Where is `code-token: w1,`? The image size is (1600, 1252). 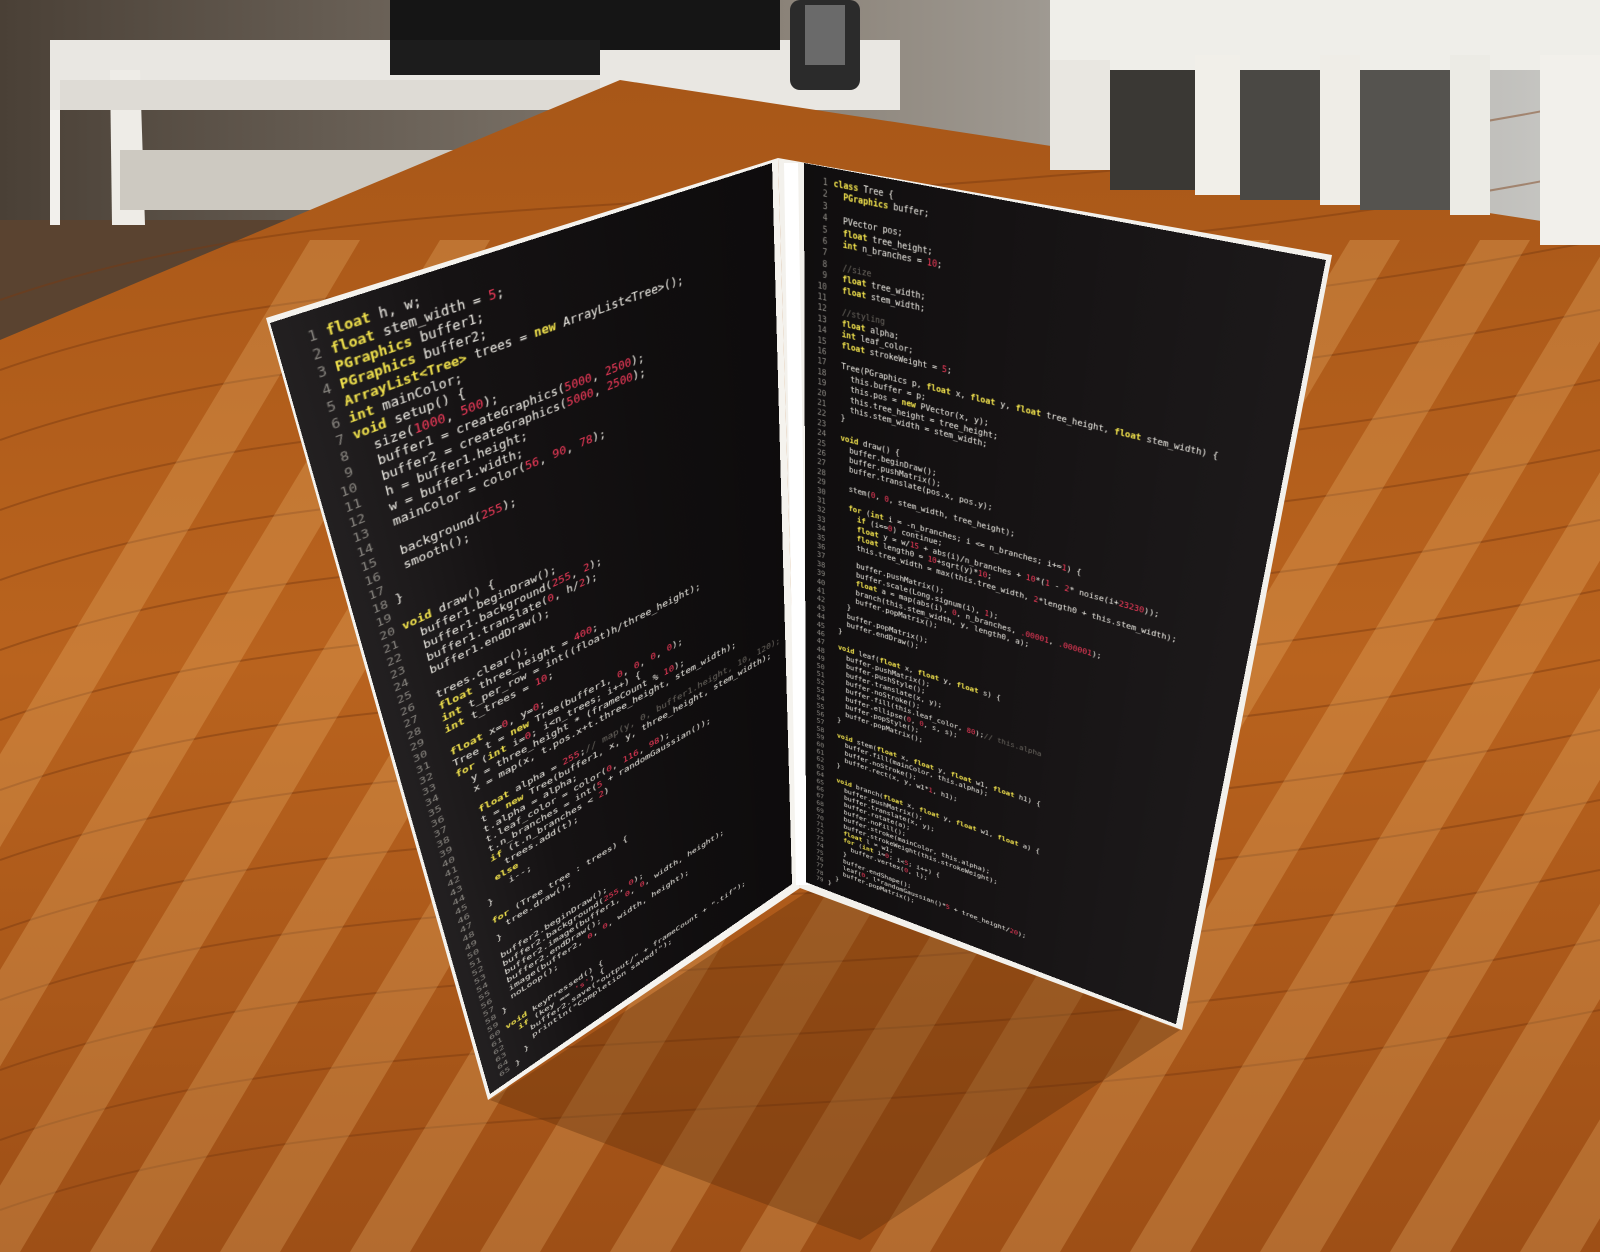 code-token: w1, is located at coordinates (987, 833).